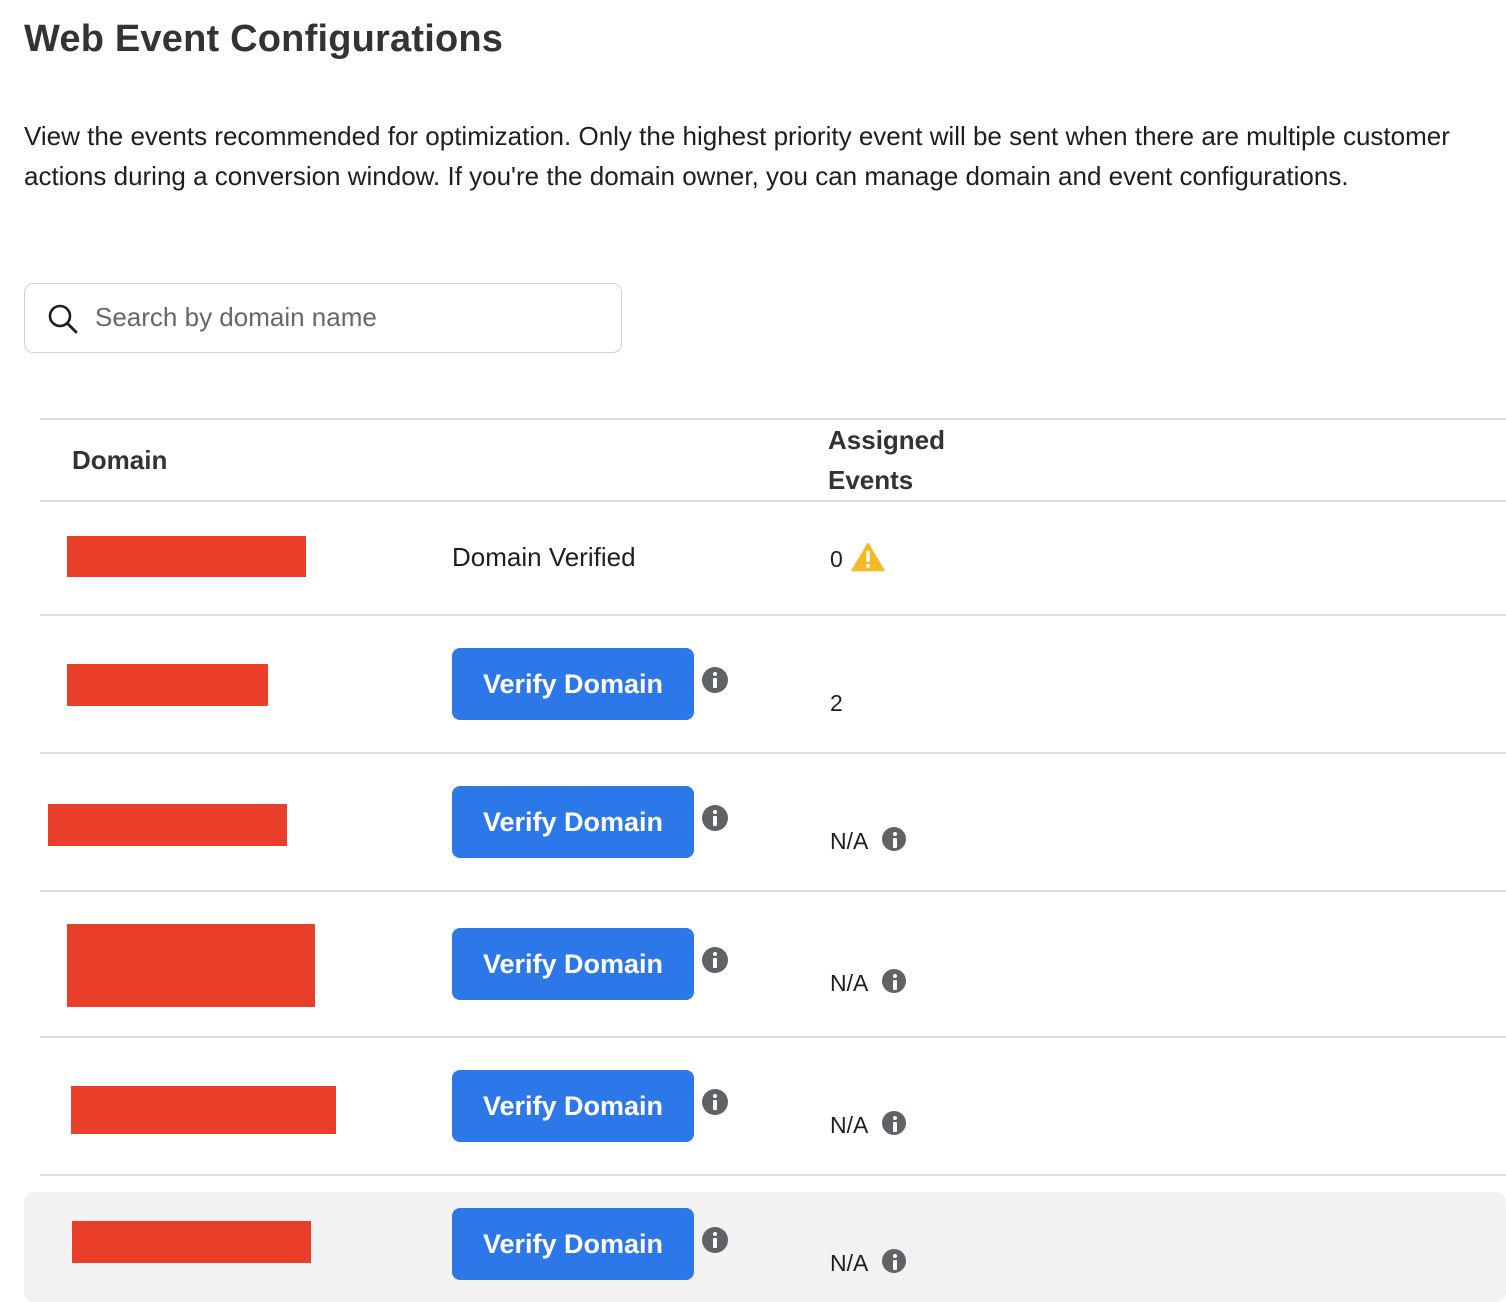  Describe the element at coordinates (120, 460) in the screenshot. I see `column-header-domain: Domain` at that location.